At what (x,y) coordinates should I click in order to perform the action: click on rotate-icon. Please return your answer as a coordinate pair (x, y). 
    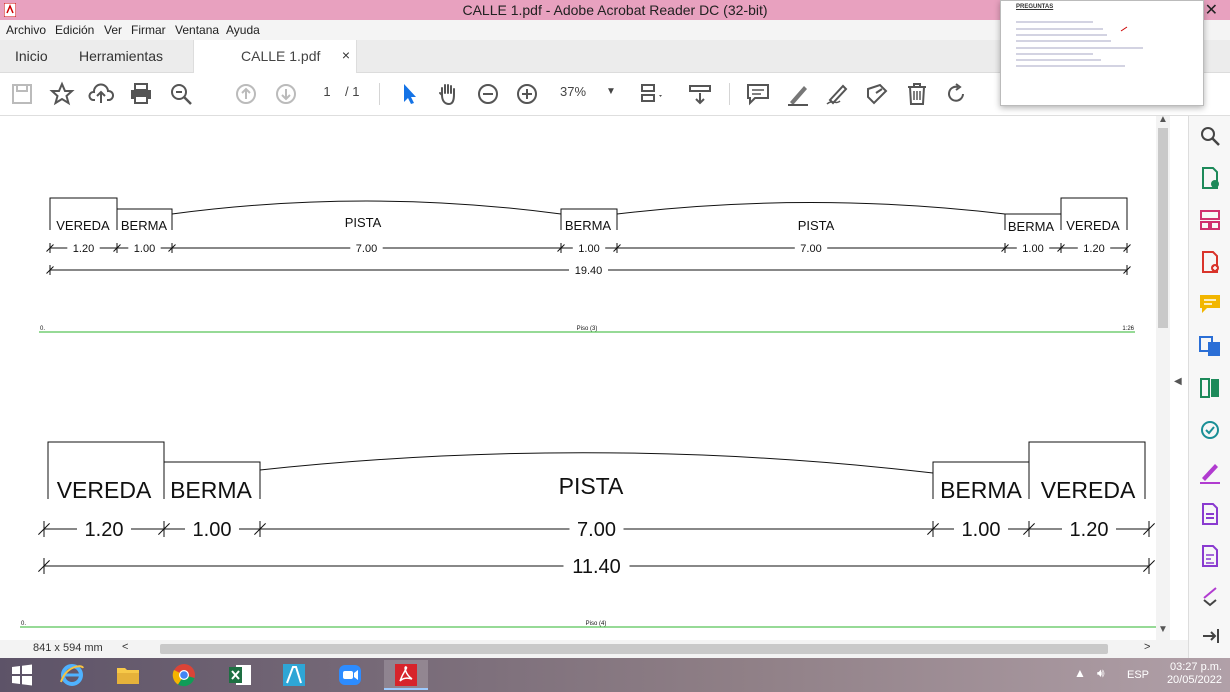
    Looking at the image, I should click on (956, 94).